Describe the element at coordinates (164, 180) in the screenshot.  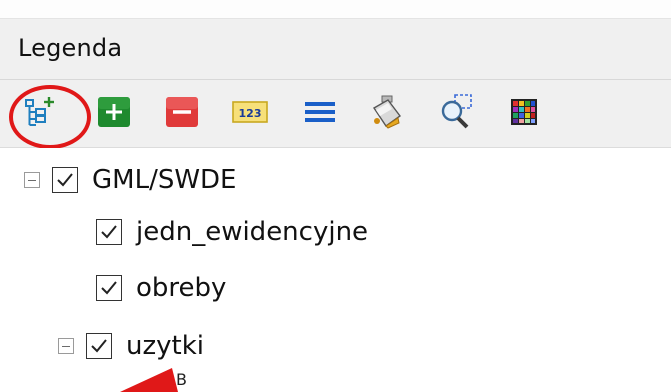
I see `tree-item-label: GML/SWDE` at that location.